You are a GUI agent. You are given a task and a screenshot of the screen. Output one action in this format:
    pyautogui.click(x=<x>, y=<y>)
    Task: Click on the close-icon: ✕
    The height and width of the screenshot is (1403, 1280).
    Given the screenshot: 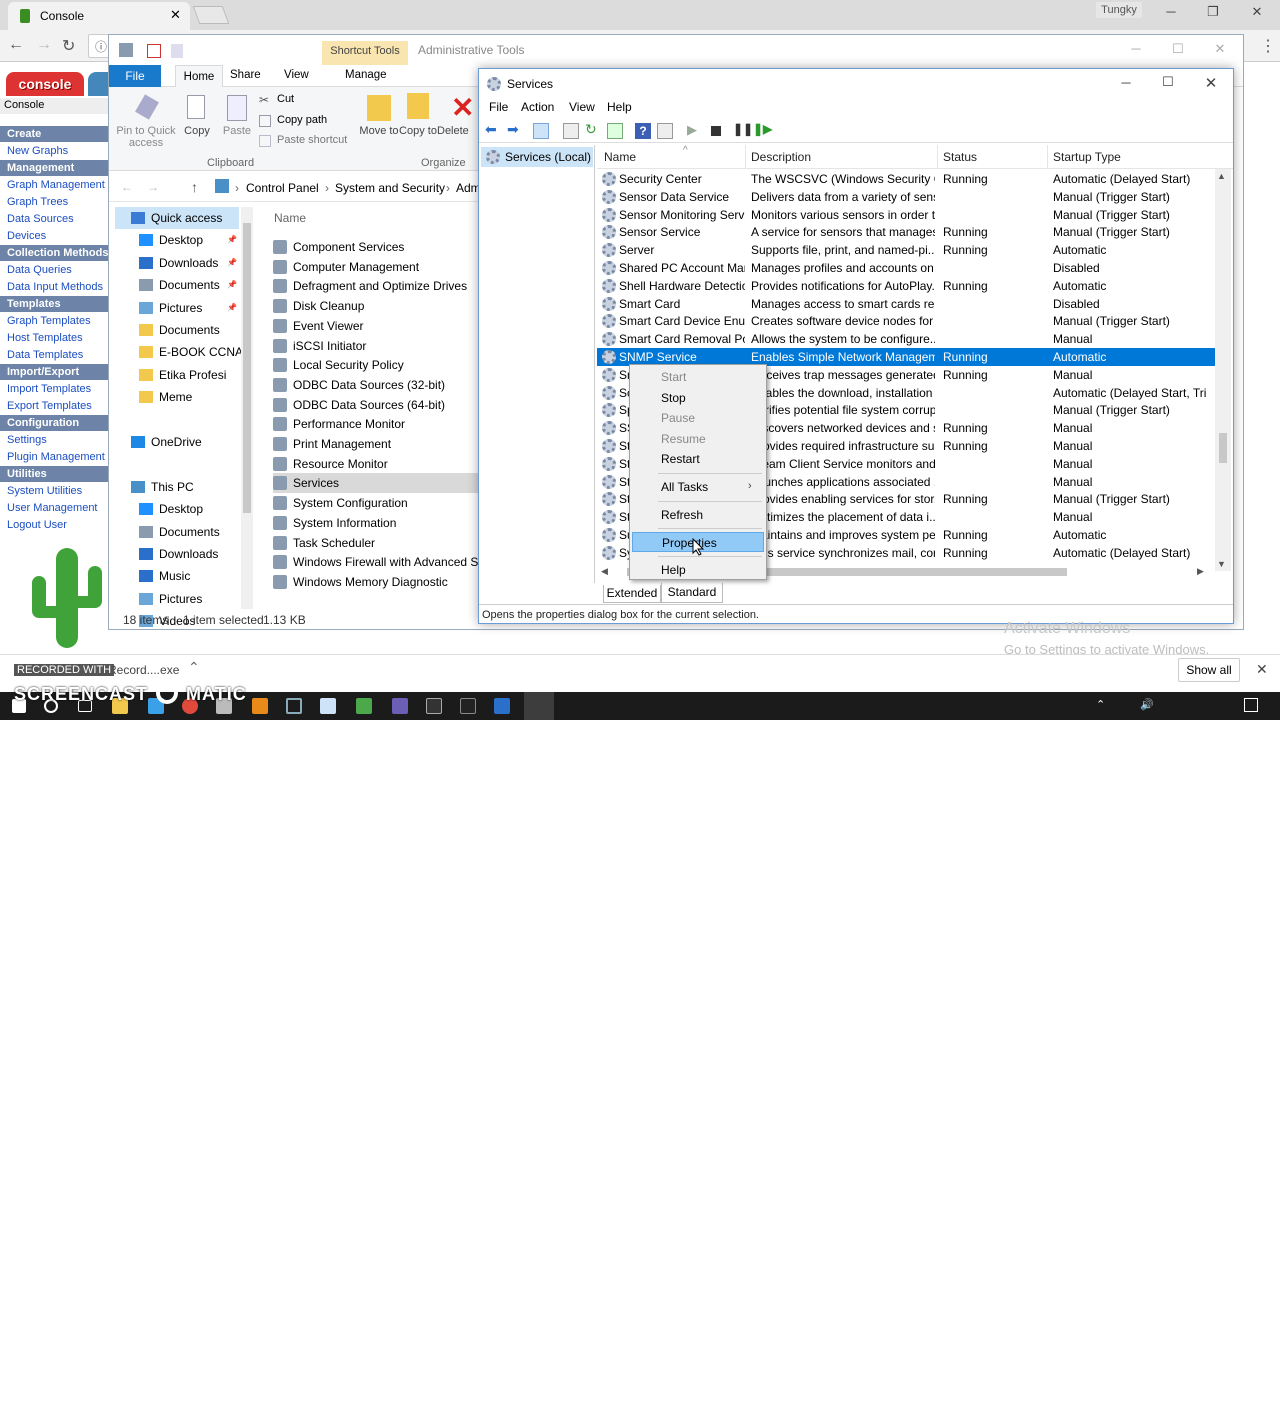 What is the action you would take?
    pyautogui.click(x=1262, y=669)
    